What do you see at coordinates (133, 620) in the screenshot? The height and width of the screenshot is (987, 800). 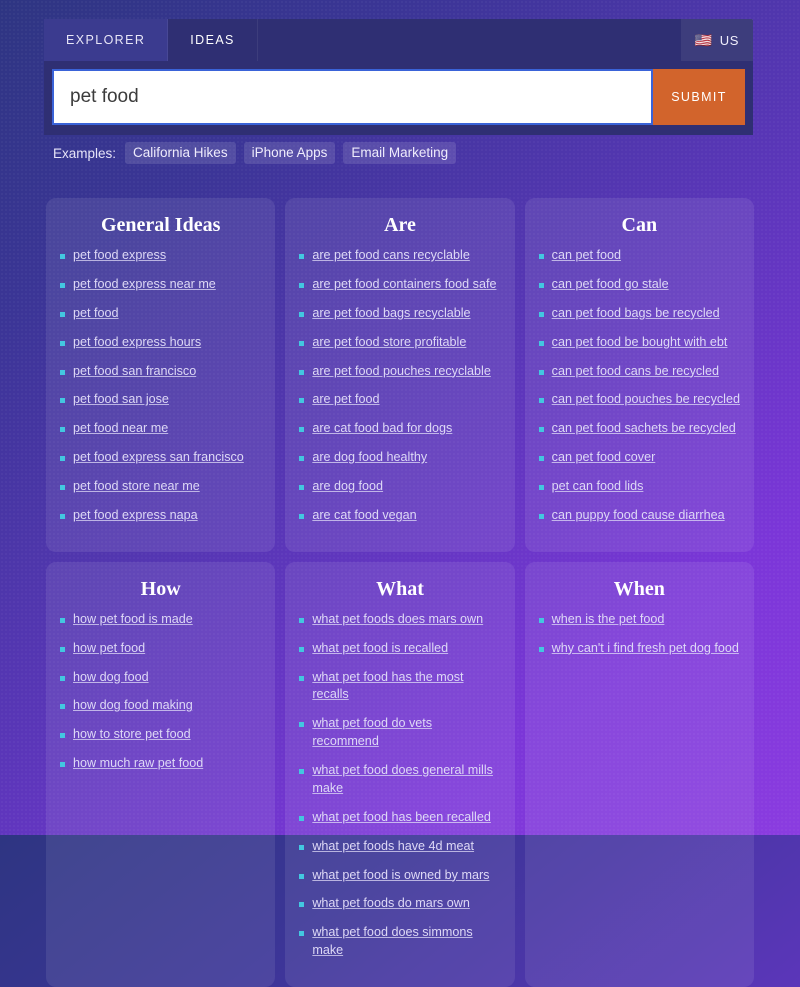 I see `suggestion-link: how pet food is made` at bounding box center [133, 620].